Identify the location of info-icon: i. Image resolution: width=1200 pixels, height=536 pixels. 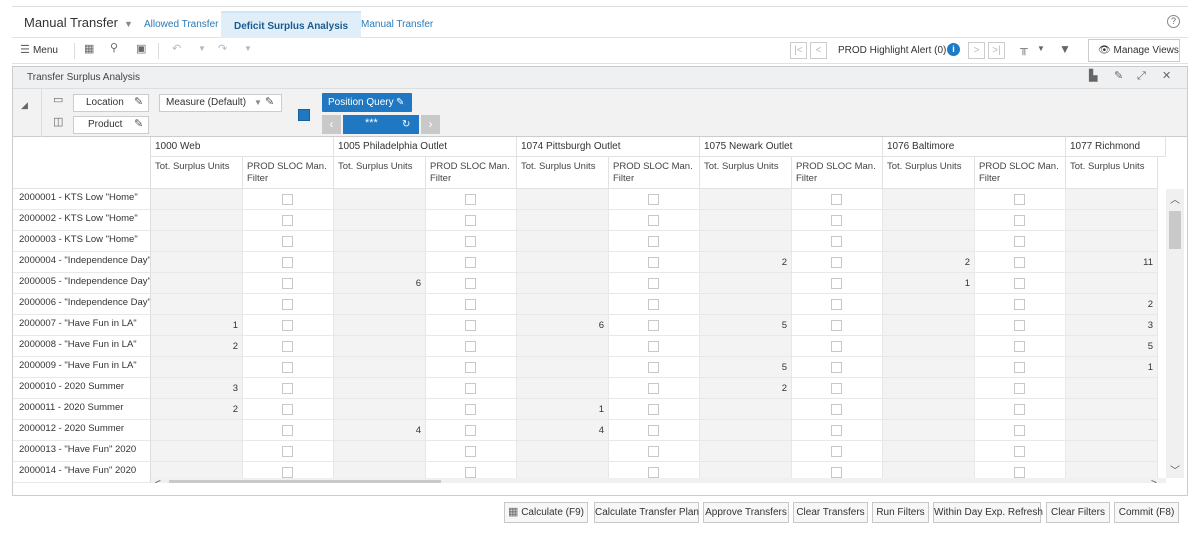
(953, 49).